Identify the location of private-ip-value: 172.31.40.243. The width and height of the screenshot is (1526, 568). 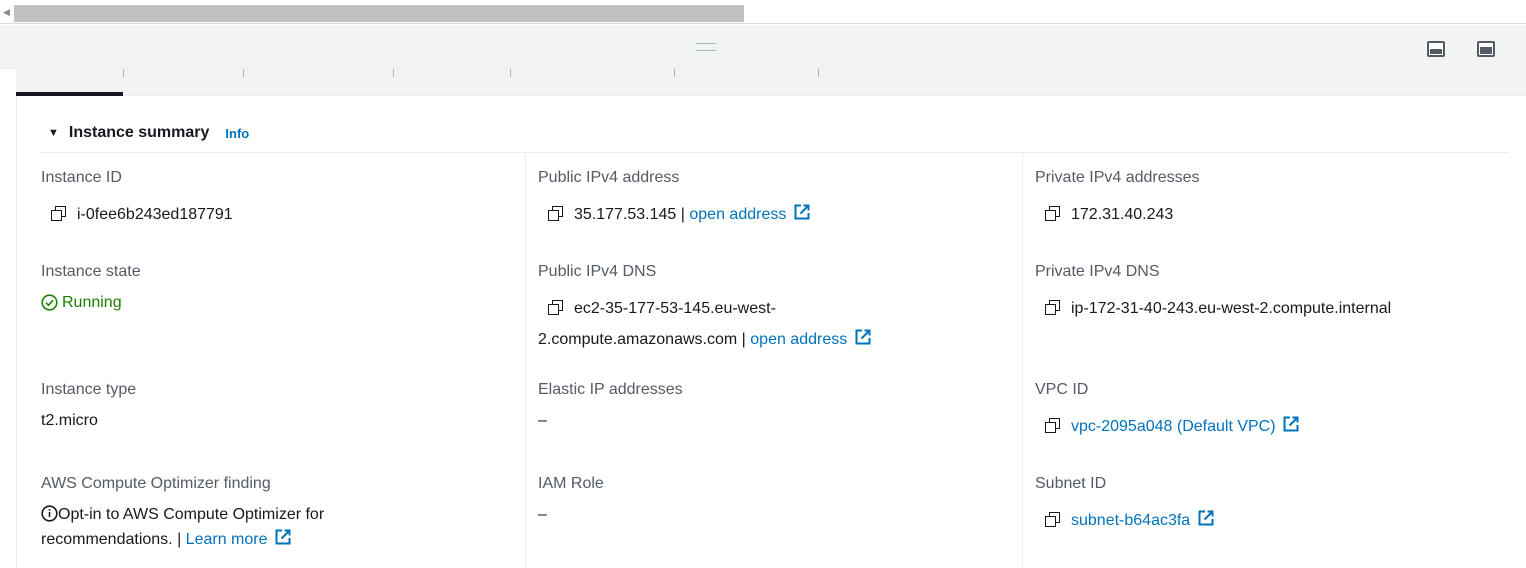
(1122, 214).